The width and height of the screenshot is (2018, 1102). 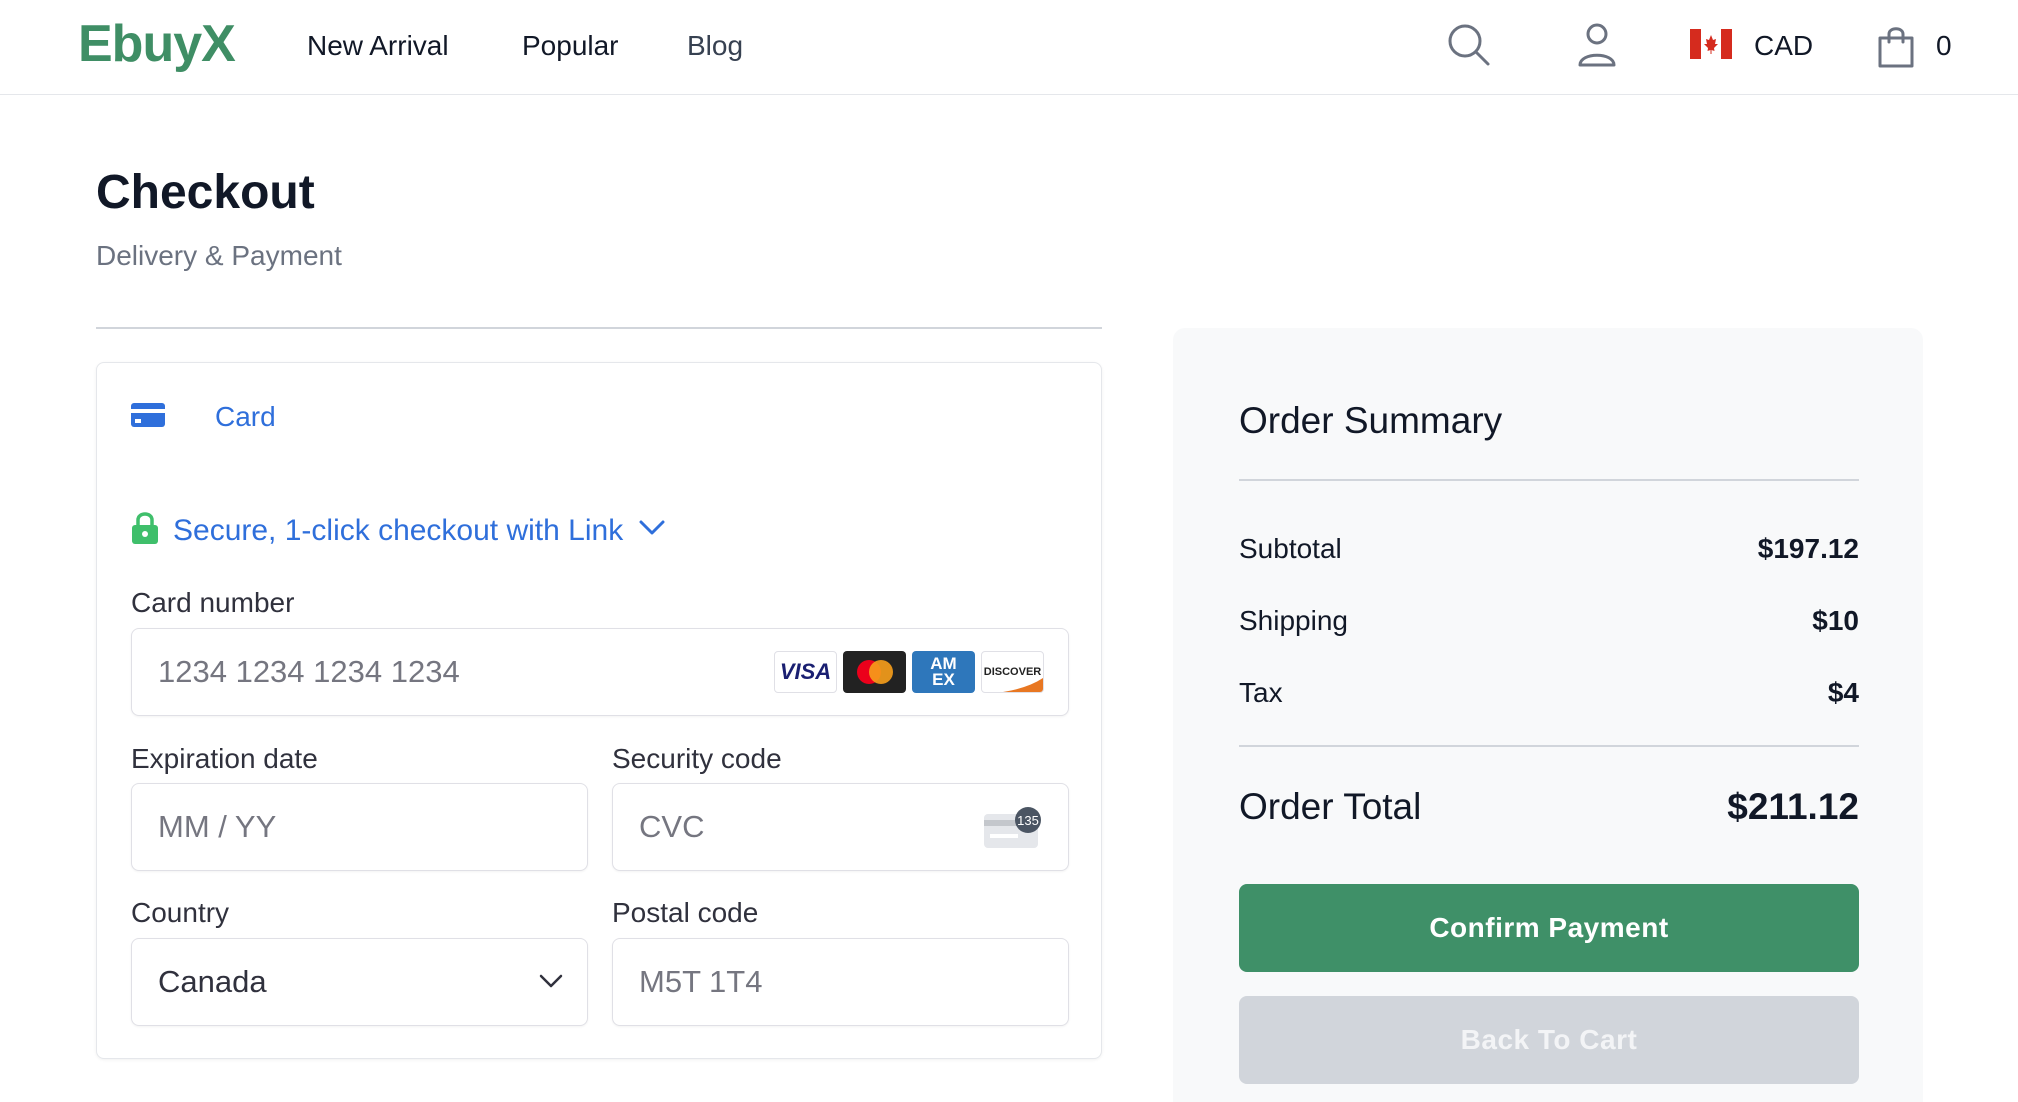 I want to click on postal-code-label: Postal code, so click(x=685, y=912).